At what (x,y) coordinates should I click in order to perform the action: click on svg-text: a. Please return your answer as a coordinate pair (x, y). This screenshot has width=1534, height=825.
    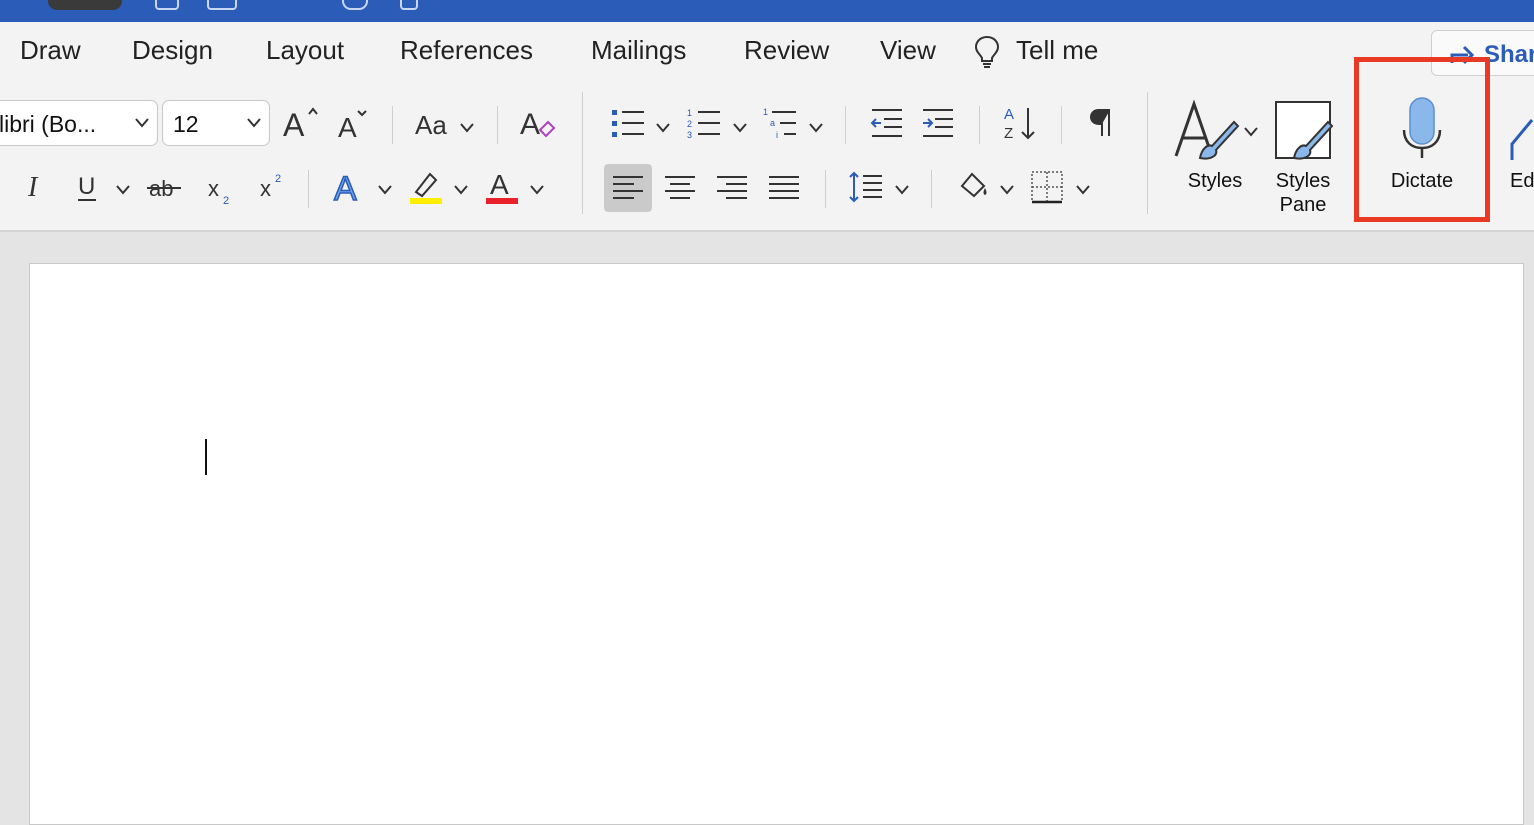
    Looking at the image, I should click on (772, 123).